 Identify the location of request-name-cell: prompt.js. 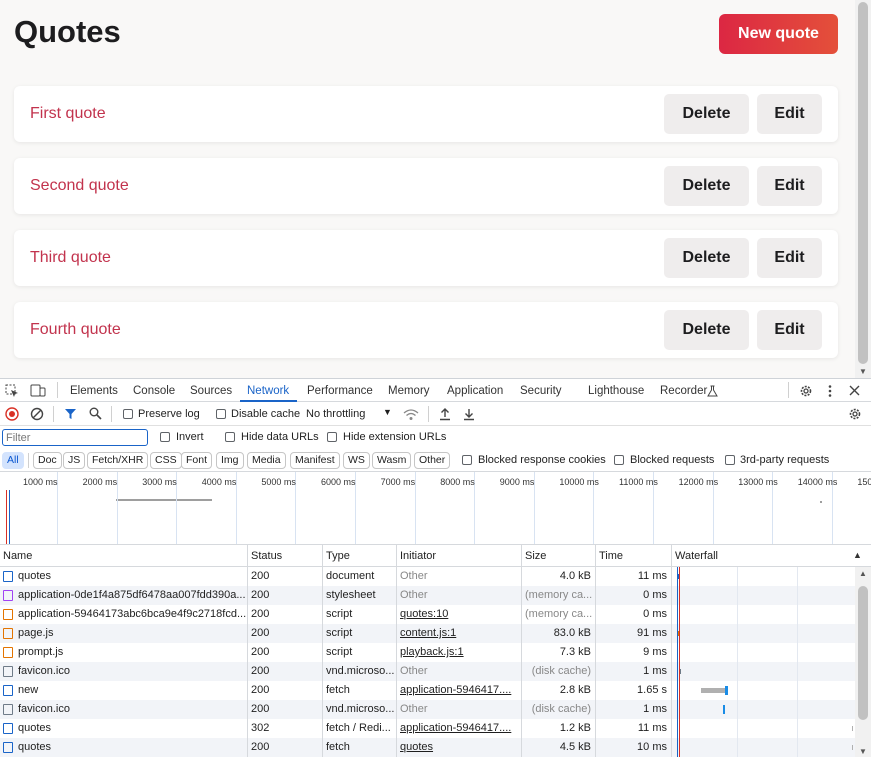
(124, 652).